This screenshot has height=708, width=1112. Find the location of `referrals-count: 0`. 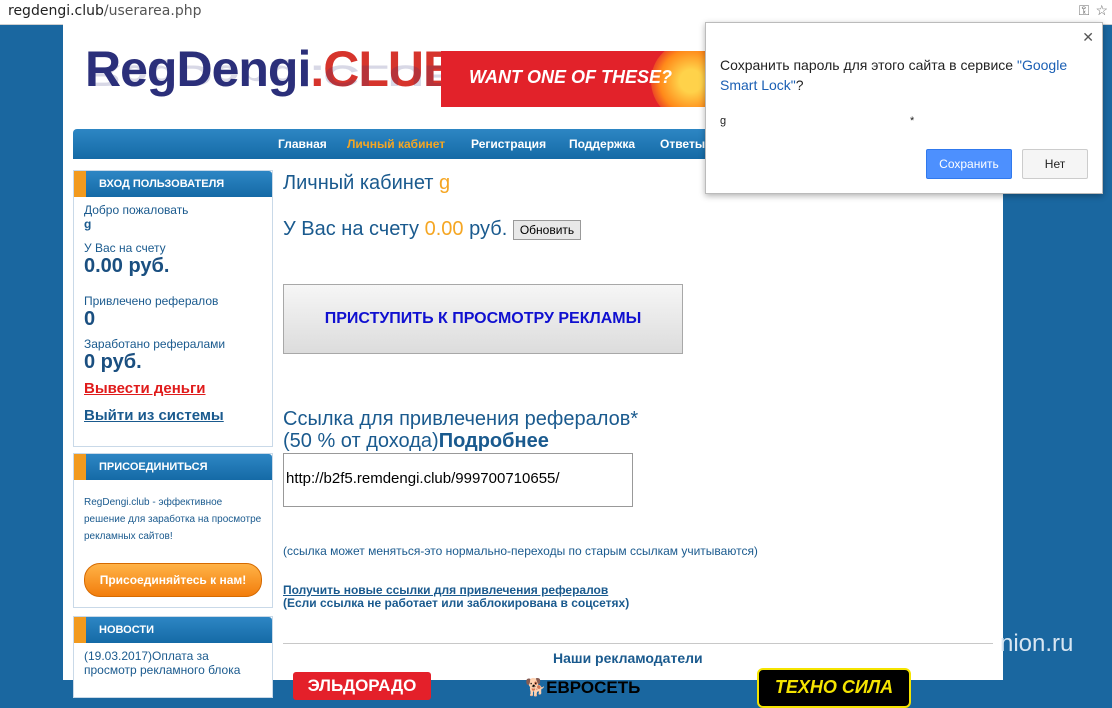

referrals-count: 0 is located at coordinates (90, 319).